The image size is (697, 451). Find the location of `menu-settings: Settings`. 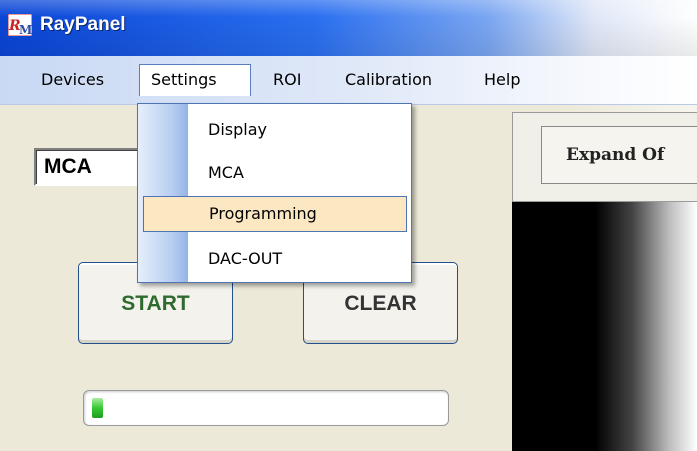

menu-settings: Settings is located at coordinates (195, 80).